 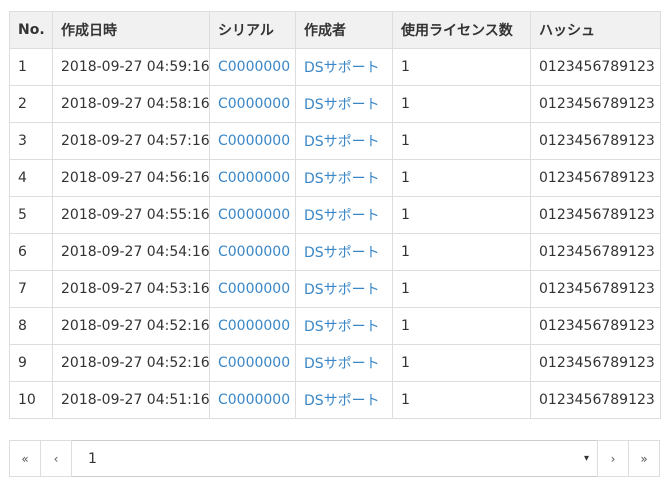 What do you see at coordinates (92, 458) in the screenshot?
I see `page-select-value: 1` at bounding box center [92, 458].